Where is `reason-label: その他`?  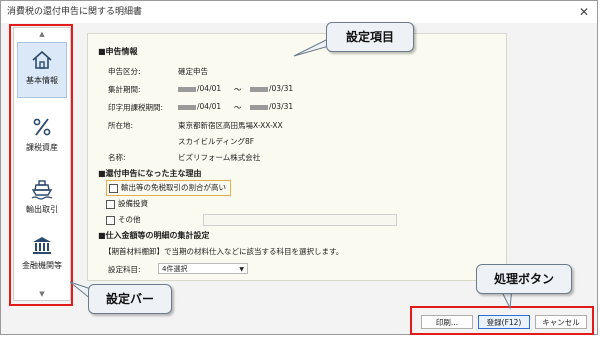 reason-label: その他 is located at coordinates (129, 219).